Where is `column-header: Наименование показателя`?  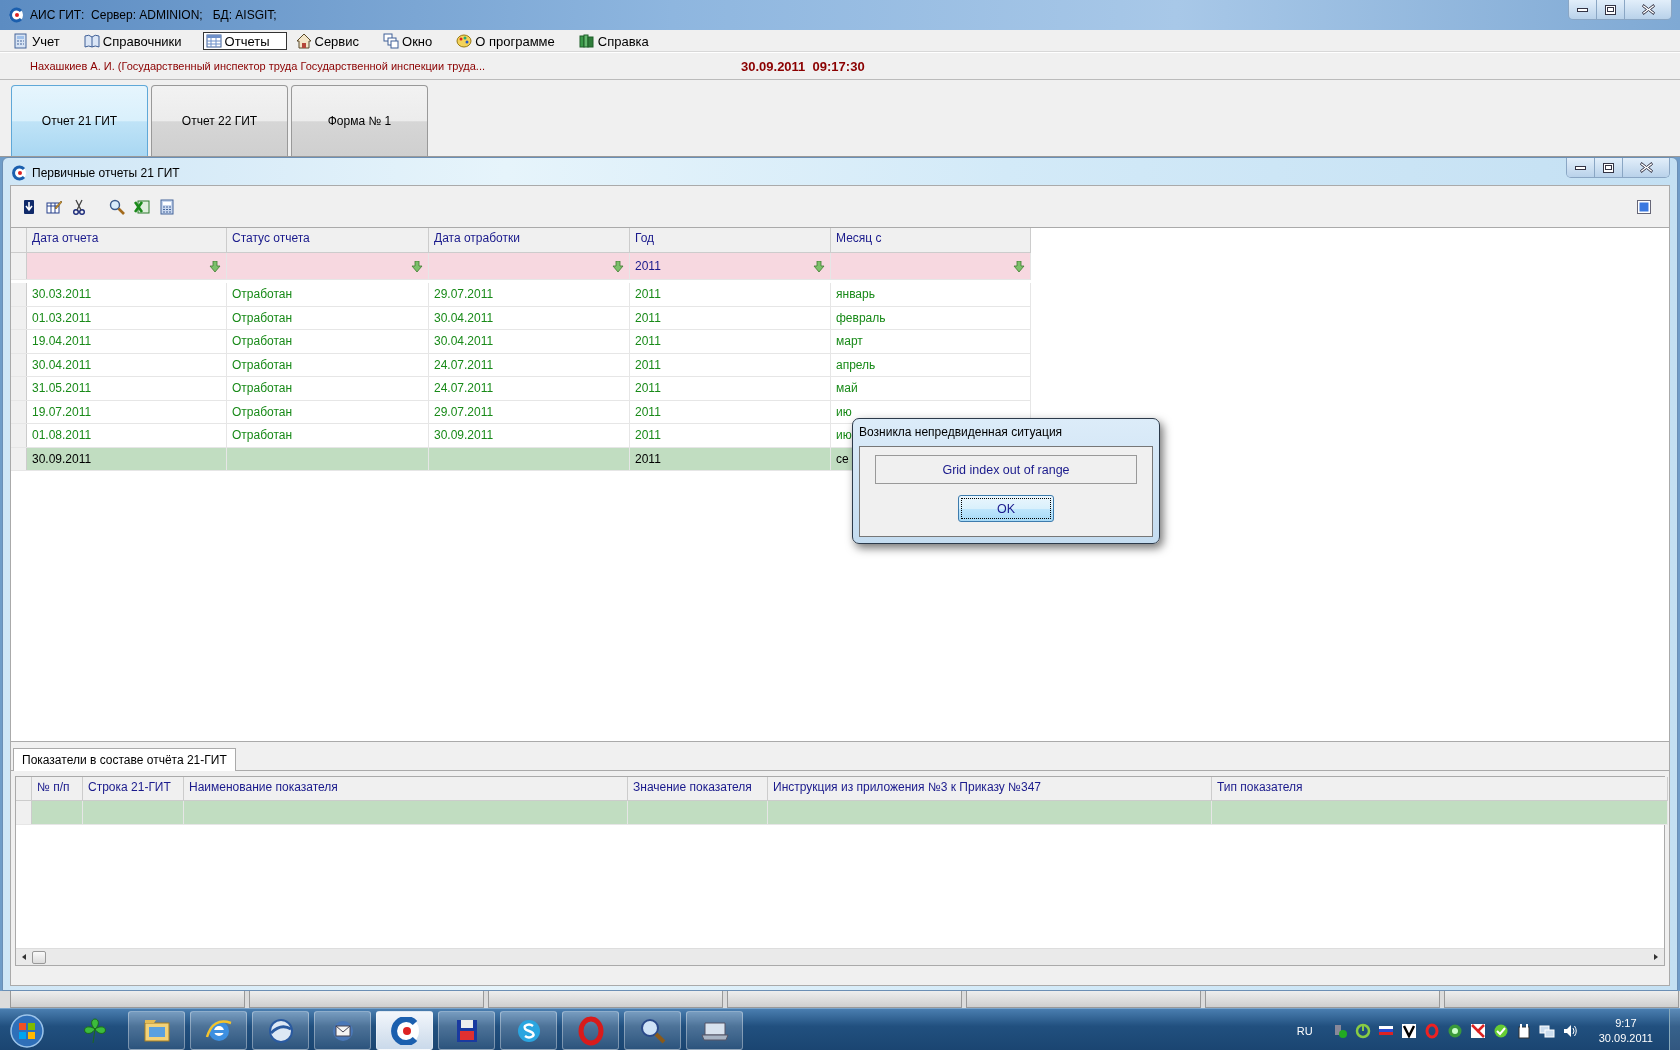 column-header: Наименование показателя is located at coordinates (263, 787).